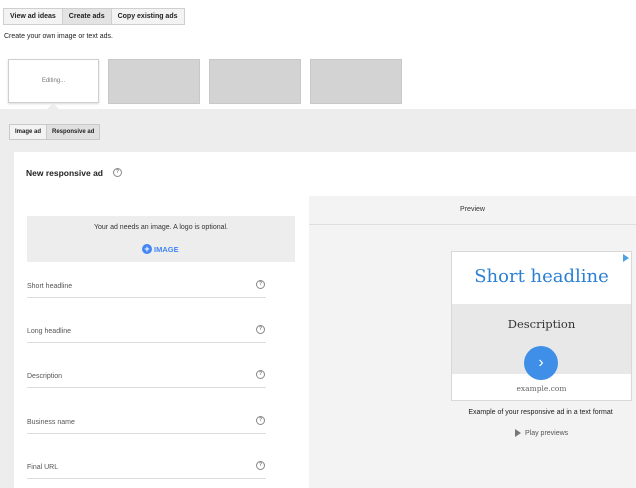 Image resolution: width=636 pixels, height=488 pixels. Describe the element at coordinates (53, 106) in the screenshot. I see `selected-thumbnail-pointer` at that location.